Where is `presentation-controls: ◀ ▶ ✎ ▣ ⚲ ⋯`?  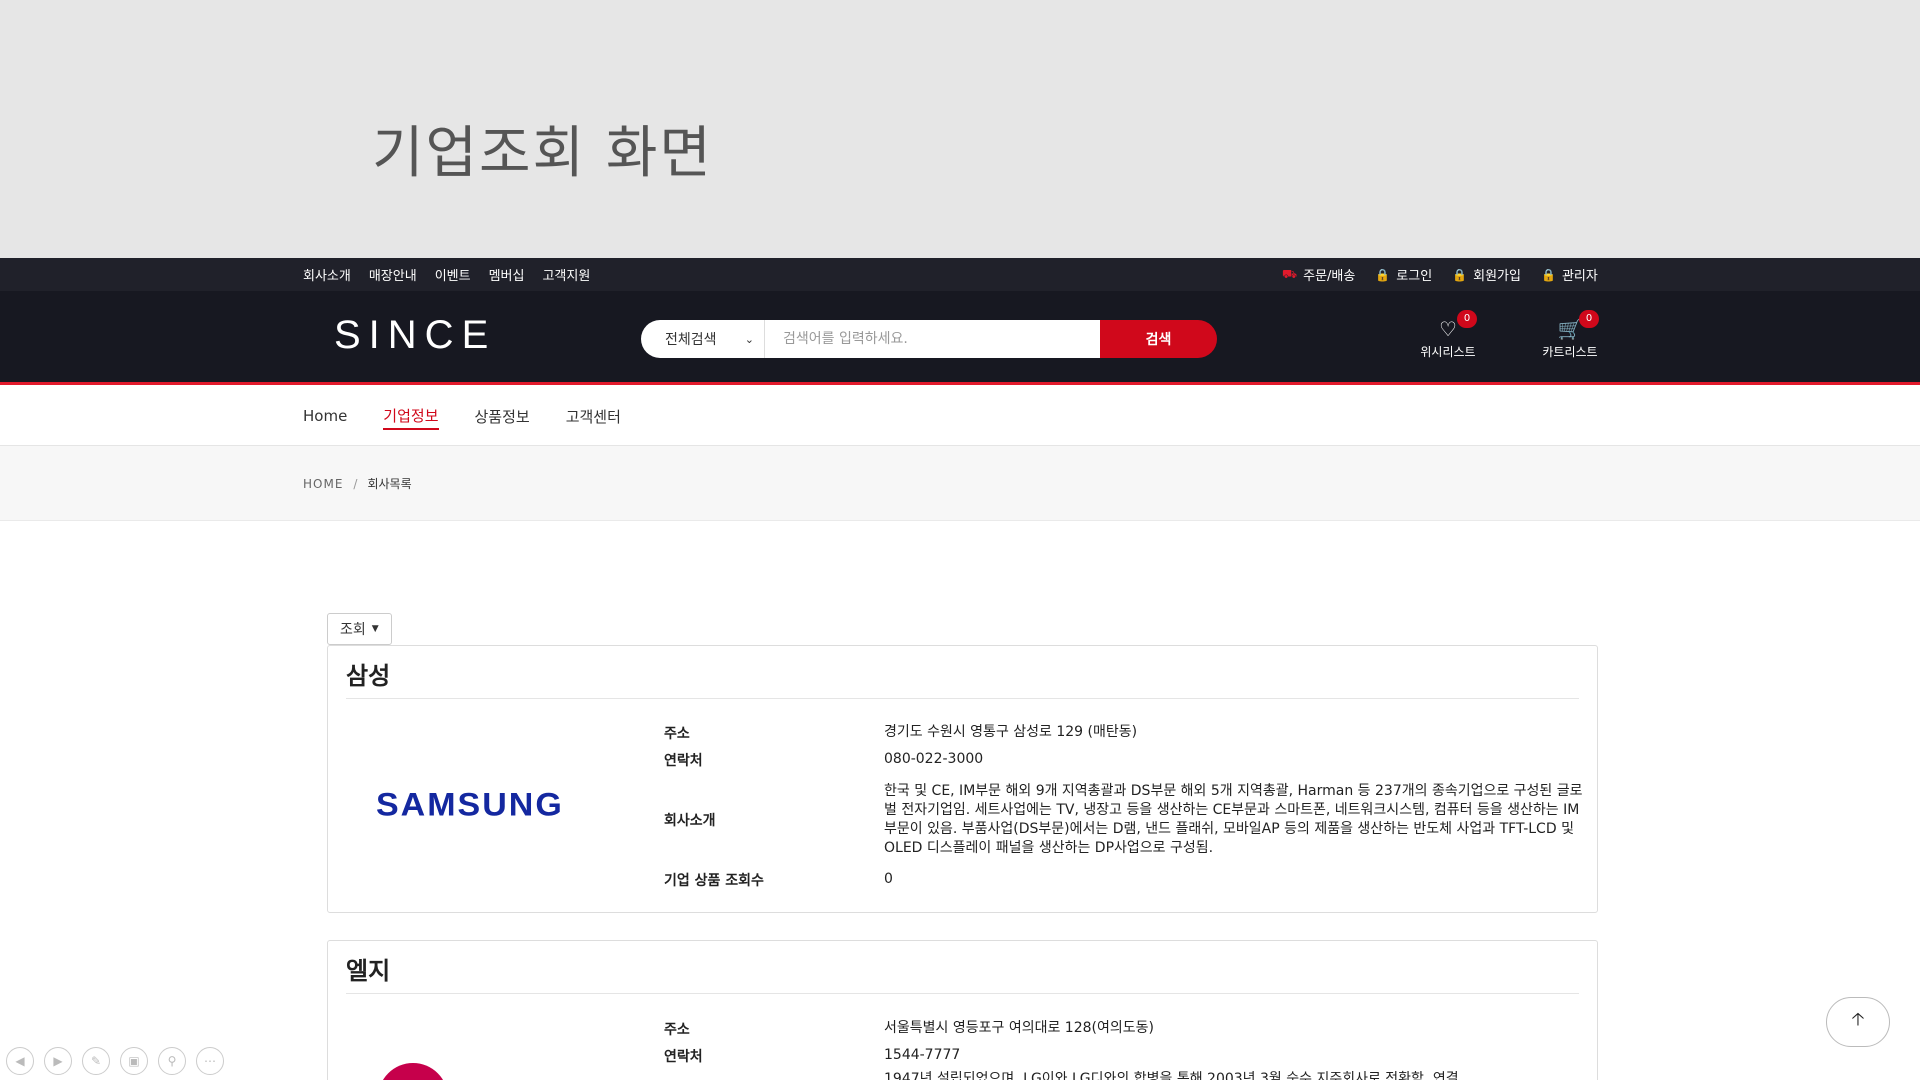 presentation-controls: ◀ ▶ ✎ ▣ ⚲ ⋯ is located at coordinates (115, 1061).